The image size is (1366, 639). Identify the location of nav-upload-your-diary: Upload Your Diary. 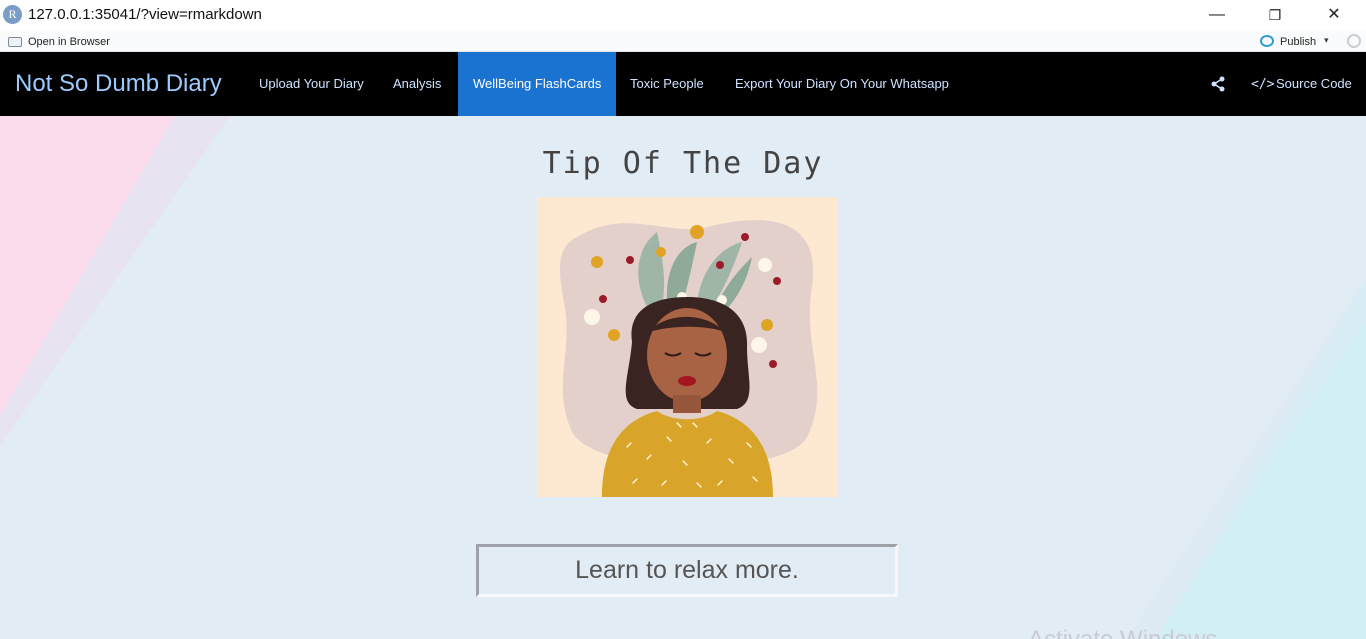
(311, 84).